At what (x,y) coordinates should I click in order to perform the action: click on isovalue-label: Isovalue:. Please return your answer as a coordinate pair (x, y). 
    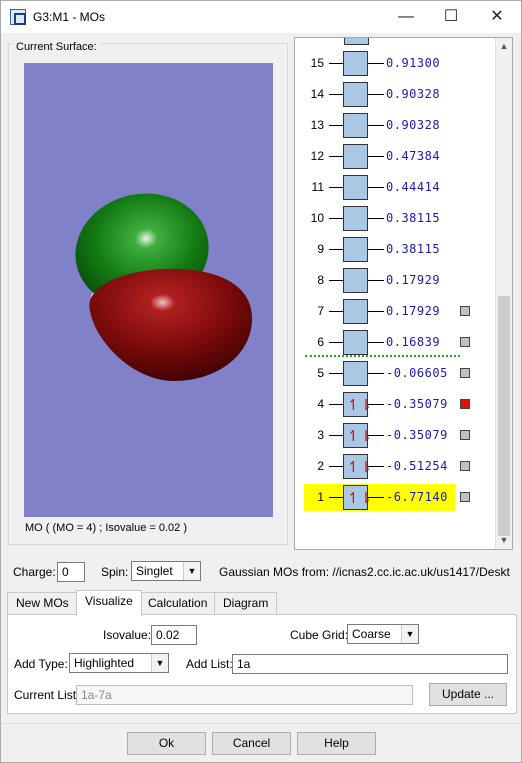
    Looking at the image, I should click on (127, 635).